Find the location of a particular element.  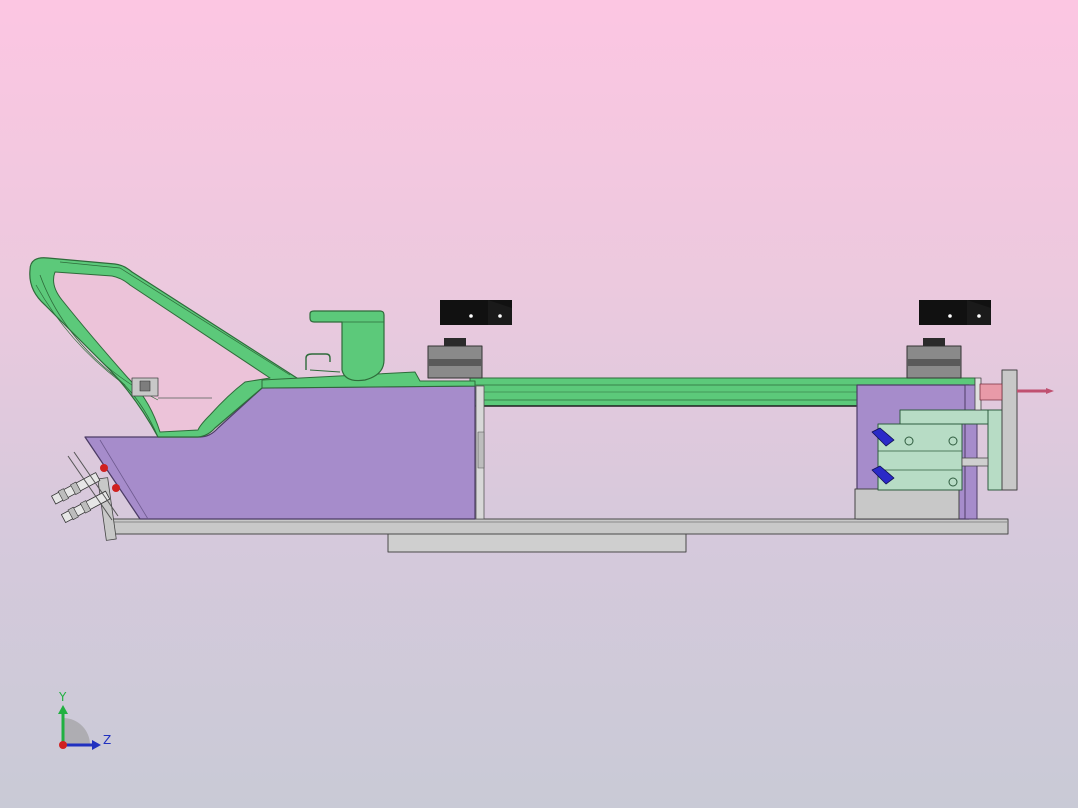

triad-y-label: Y is located at coordinates (62, 697).